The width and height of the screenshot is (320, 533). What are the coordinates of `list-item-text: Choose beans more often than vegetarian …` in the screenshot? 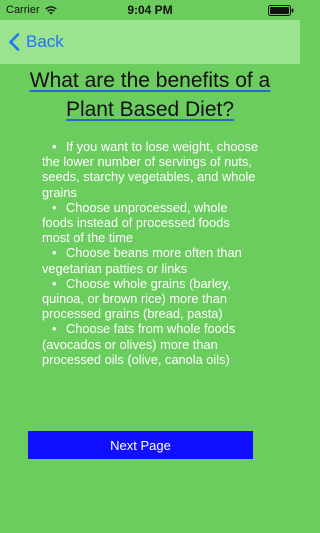 It's located at (142, 260).